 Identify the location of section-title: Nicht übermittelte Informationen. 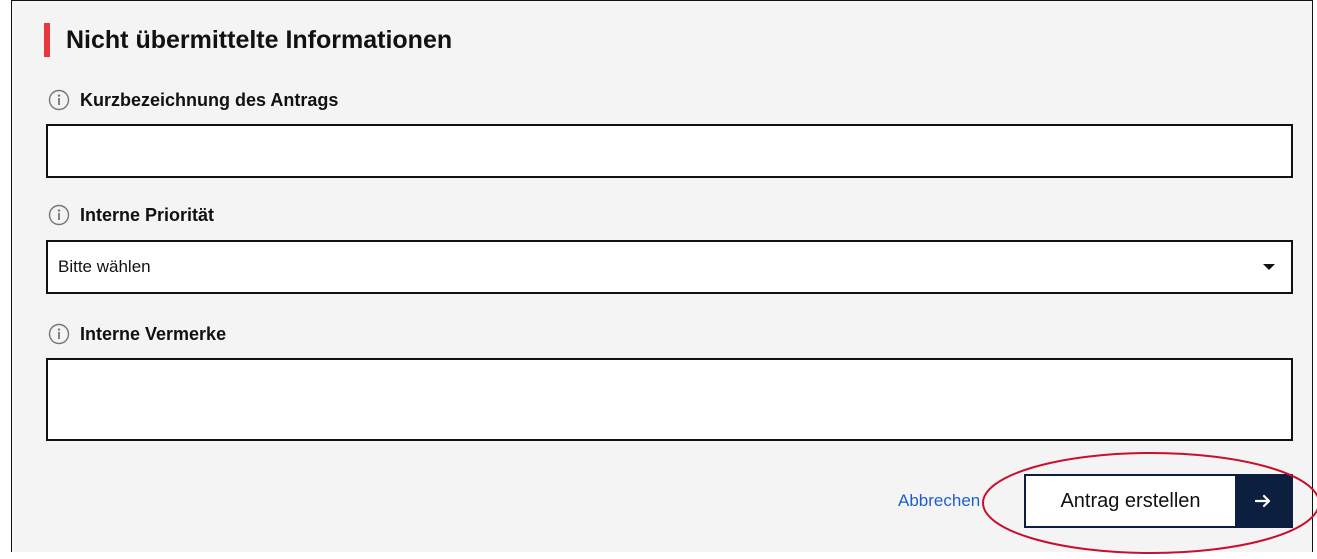
(259, 39).